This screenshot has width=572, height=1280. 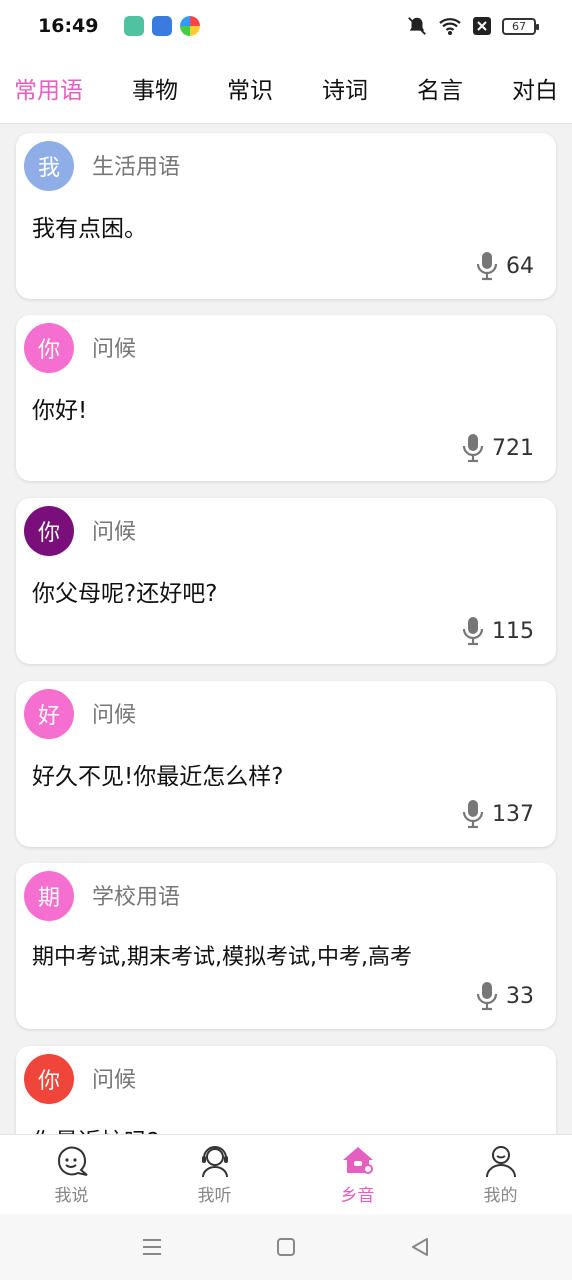 I want to click on count-value: 115, so click(x=513, y=631).